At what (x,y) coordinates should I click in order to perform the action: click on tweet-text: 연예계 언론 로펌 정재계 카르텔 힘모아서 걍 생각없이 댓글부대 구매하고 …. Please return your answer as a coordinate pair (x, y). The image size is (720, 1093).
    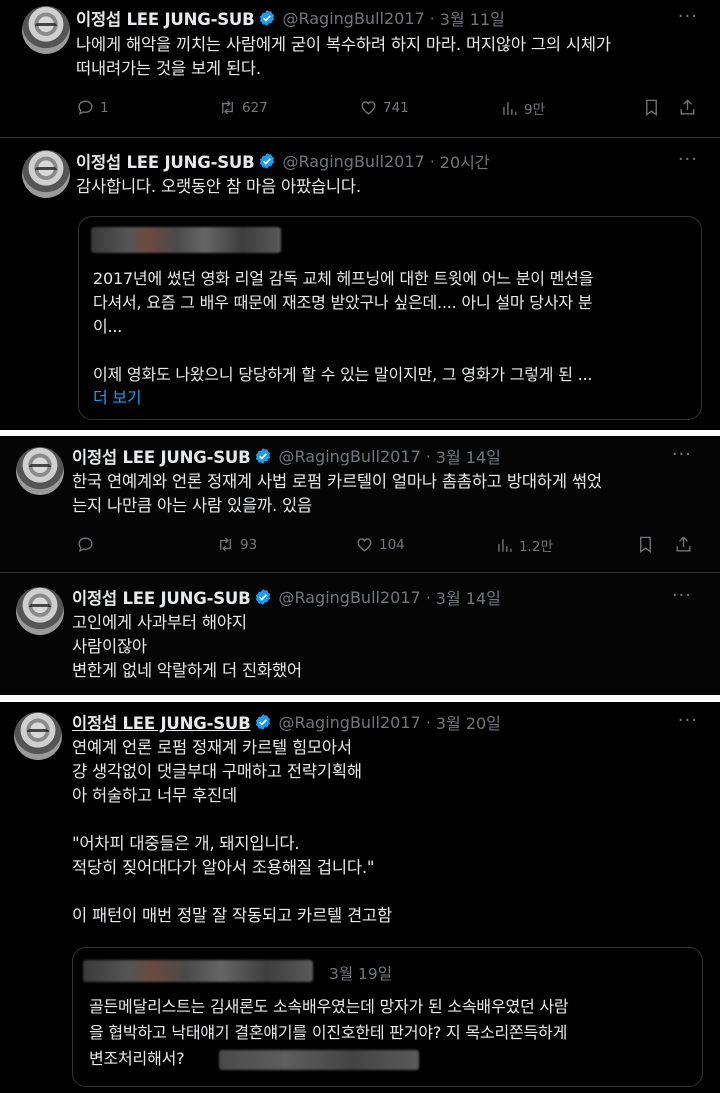
    Looking at the image, I should click on (232, 831).